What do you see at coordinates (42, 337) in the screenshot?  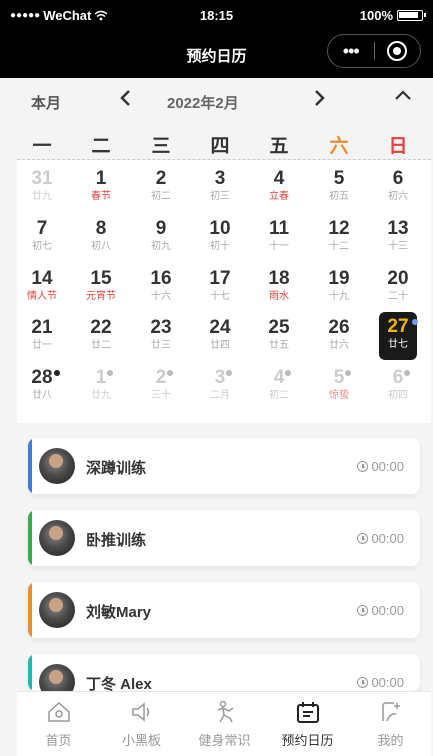 I see `calendar-day: 21 廿一` at bounding box center [42, 337].